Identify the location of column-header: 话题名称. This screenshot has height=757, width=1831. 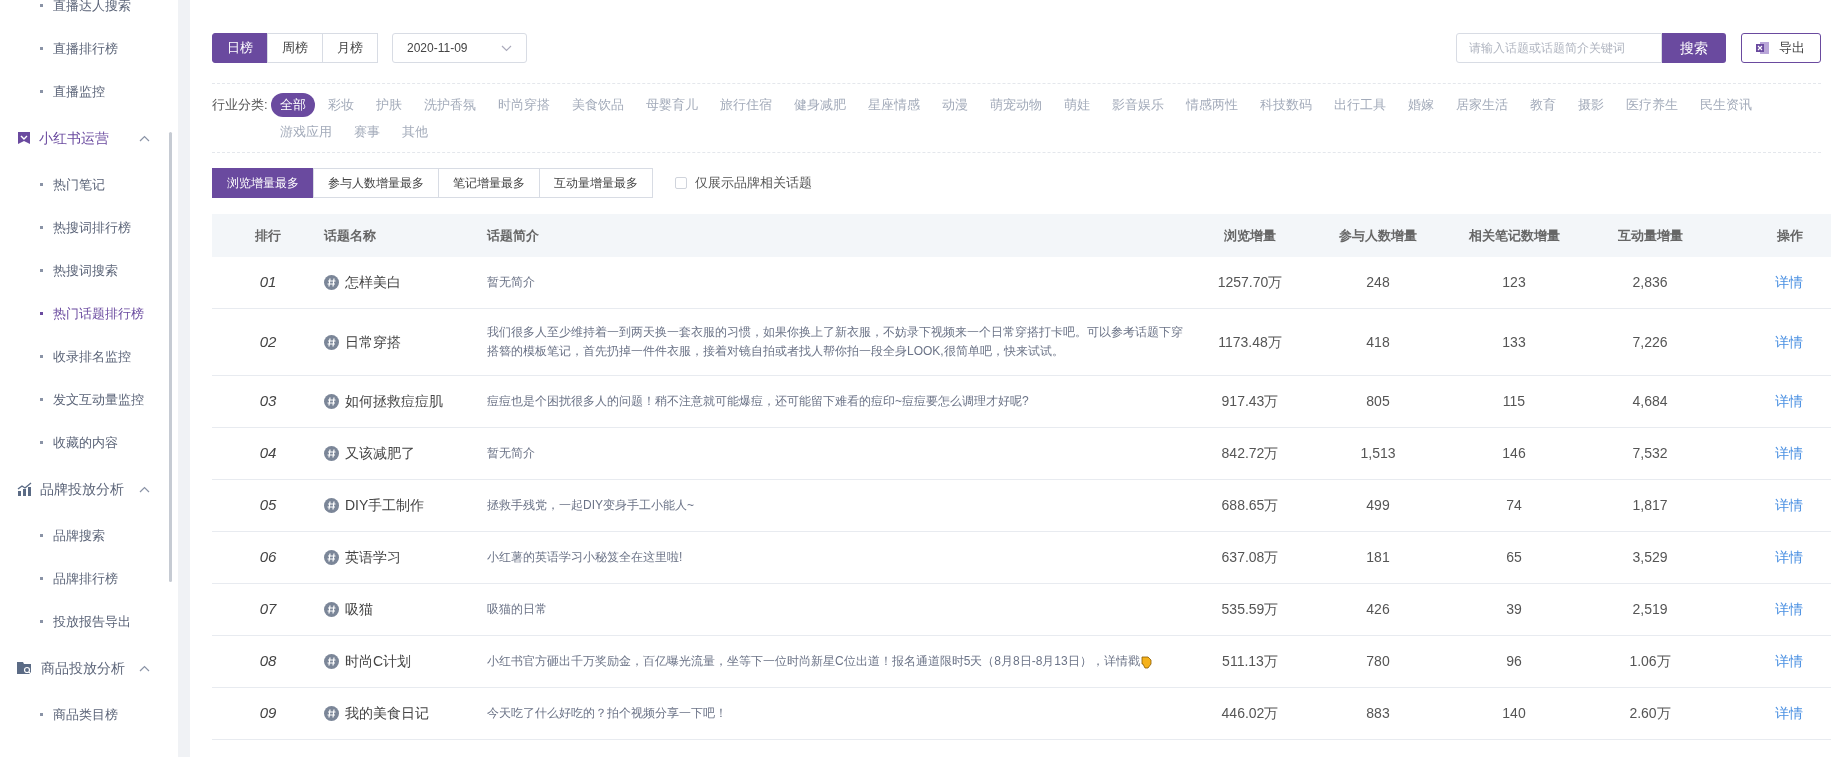
(350, 235).